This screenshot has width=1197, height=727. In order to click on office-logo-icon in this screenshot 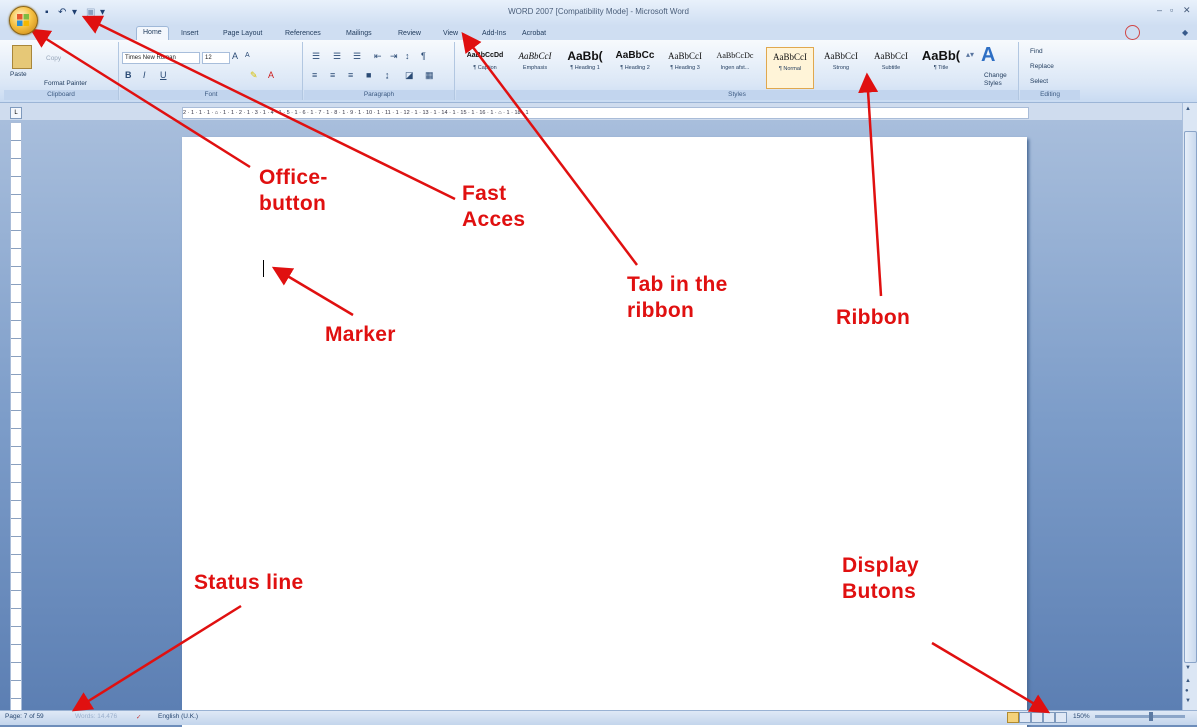, I will do `click(23, 20)`.